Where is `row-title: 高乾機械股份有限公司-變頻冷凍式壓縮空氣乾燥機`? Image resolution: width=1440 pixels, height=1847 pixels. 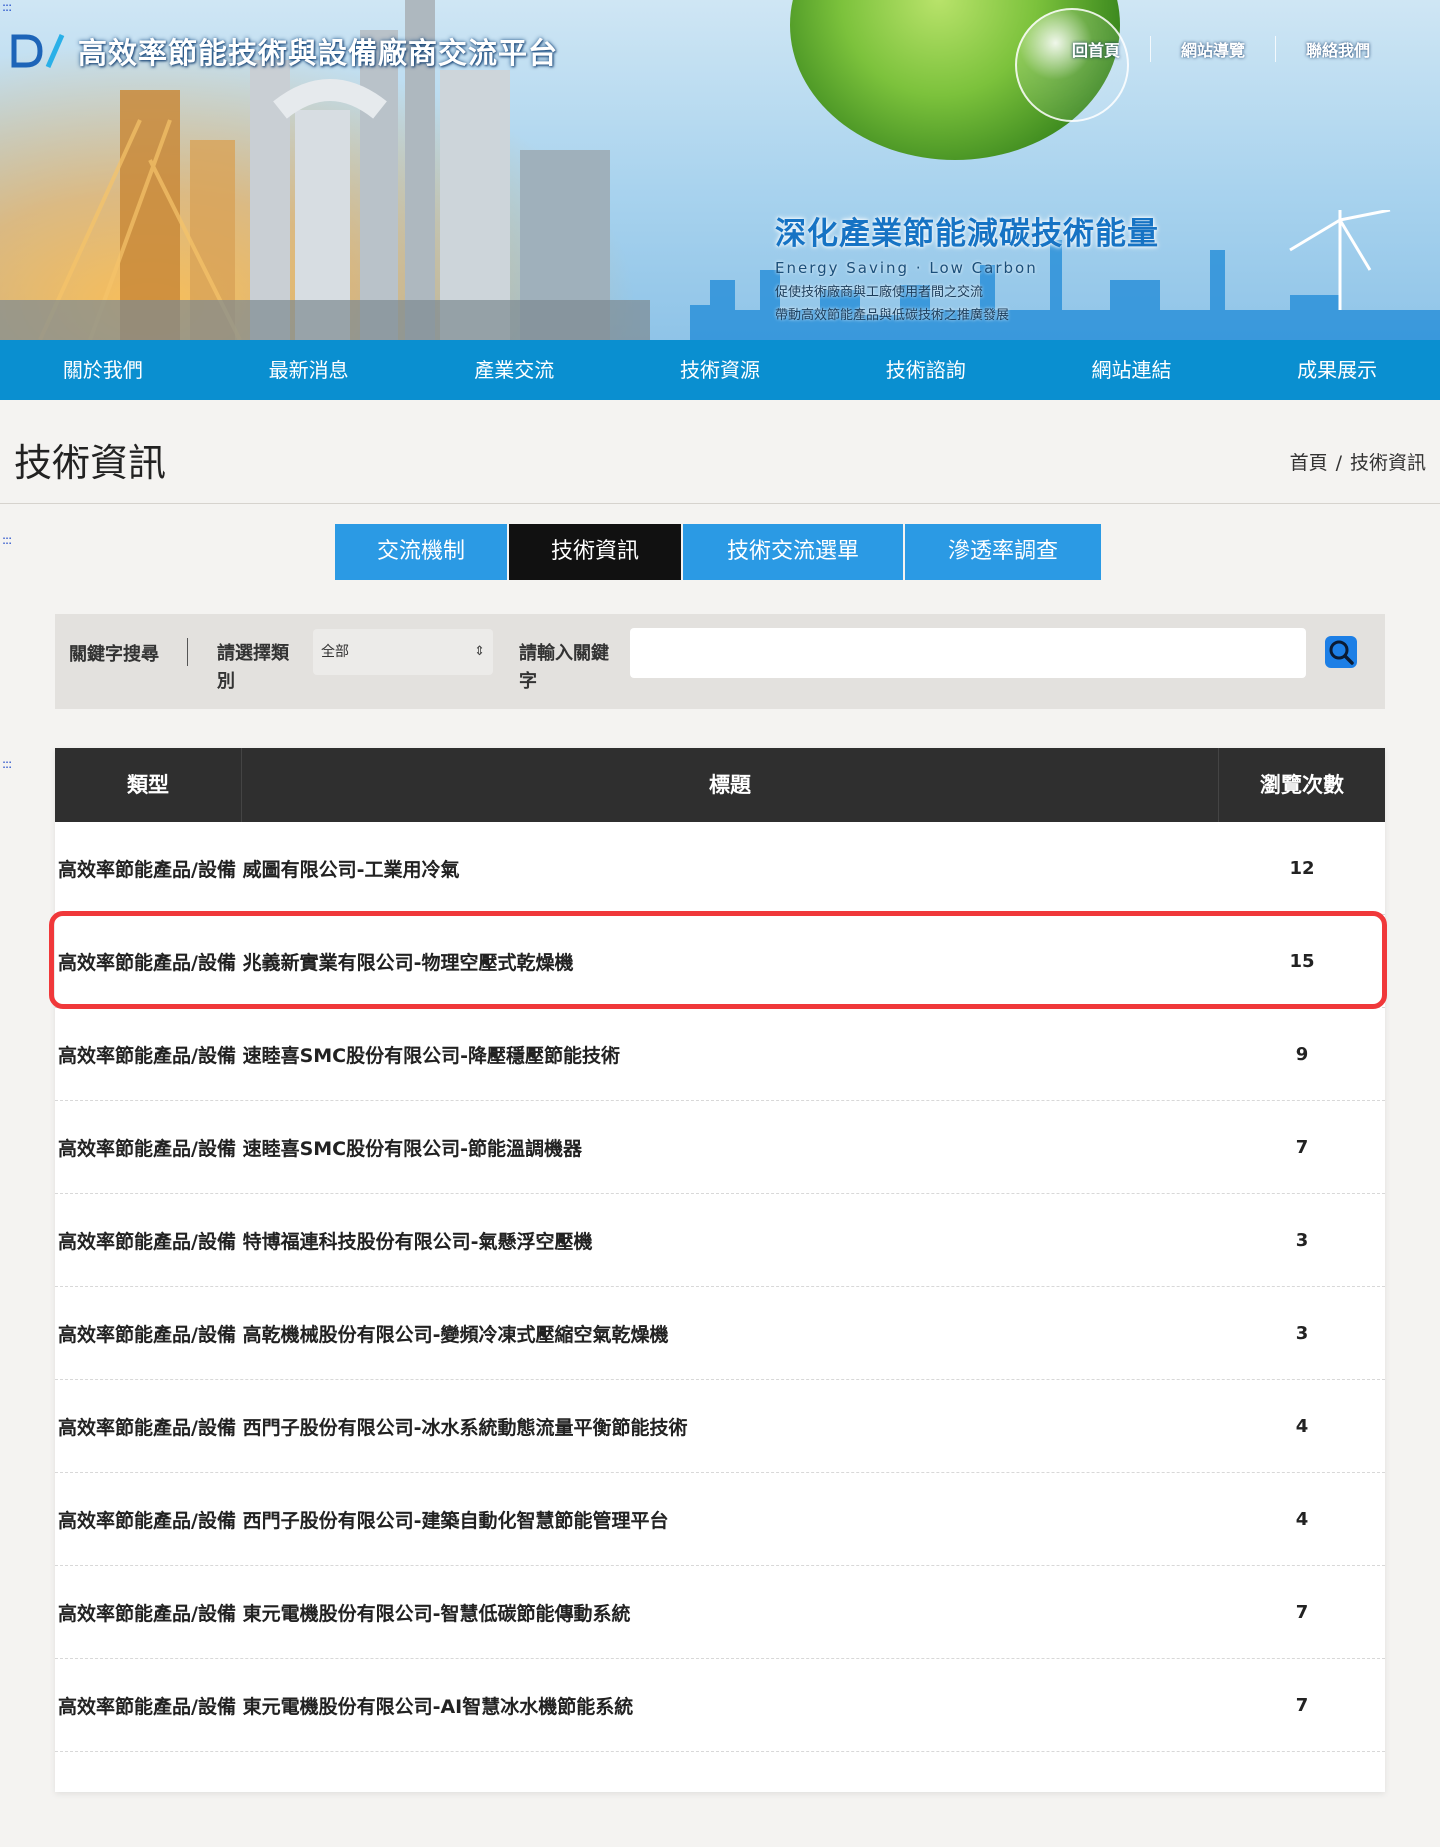 row-title: 高乾機械股份有限公司-變頻冷凍式壓縮空氣乾燥機 is located at coordinates (456, 1335).